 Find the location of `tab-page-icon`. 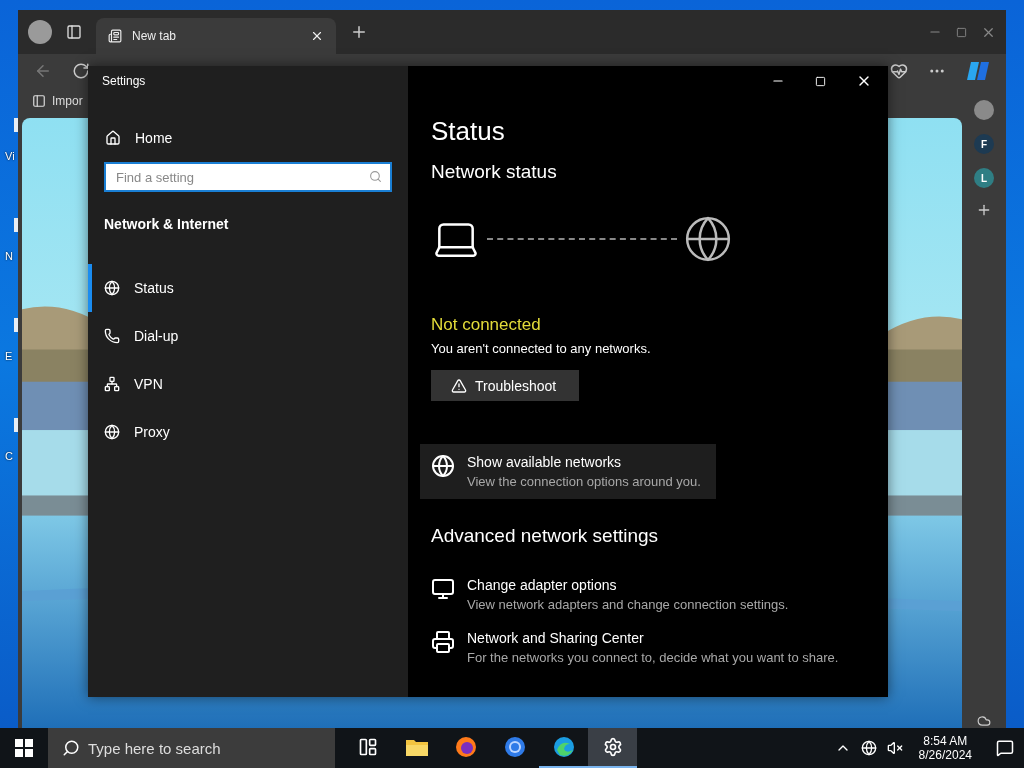

tab-page-icon is located at coordinates (115, 36).